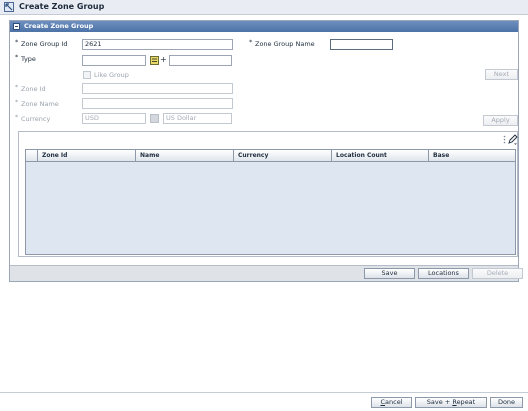 This screenshot has height=411, width=528. What do you see at coordinates (285, 44) in the screenshot?
I see `zone-group-name-label: Zone Group Name` at bounding box center [285, 44].